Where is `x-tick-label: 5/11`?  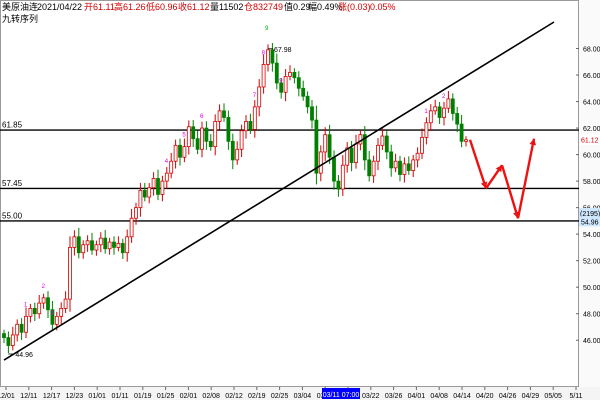 x-tick-label: 5/11 is located at coordinates (575, 396).